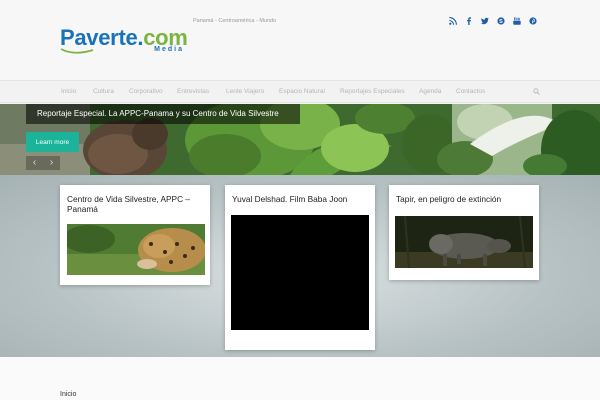 This screenshot has width=600, height=400. I want to click on nav-item-inicio: Inicio, so click(68, 91).